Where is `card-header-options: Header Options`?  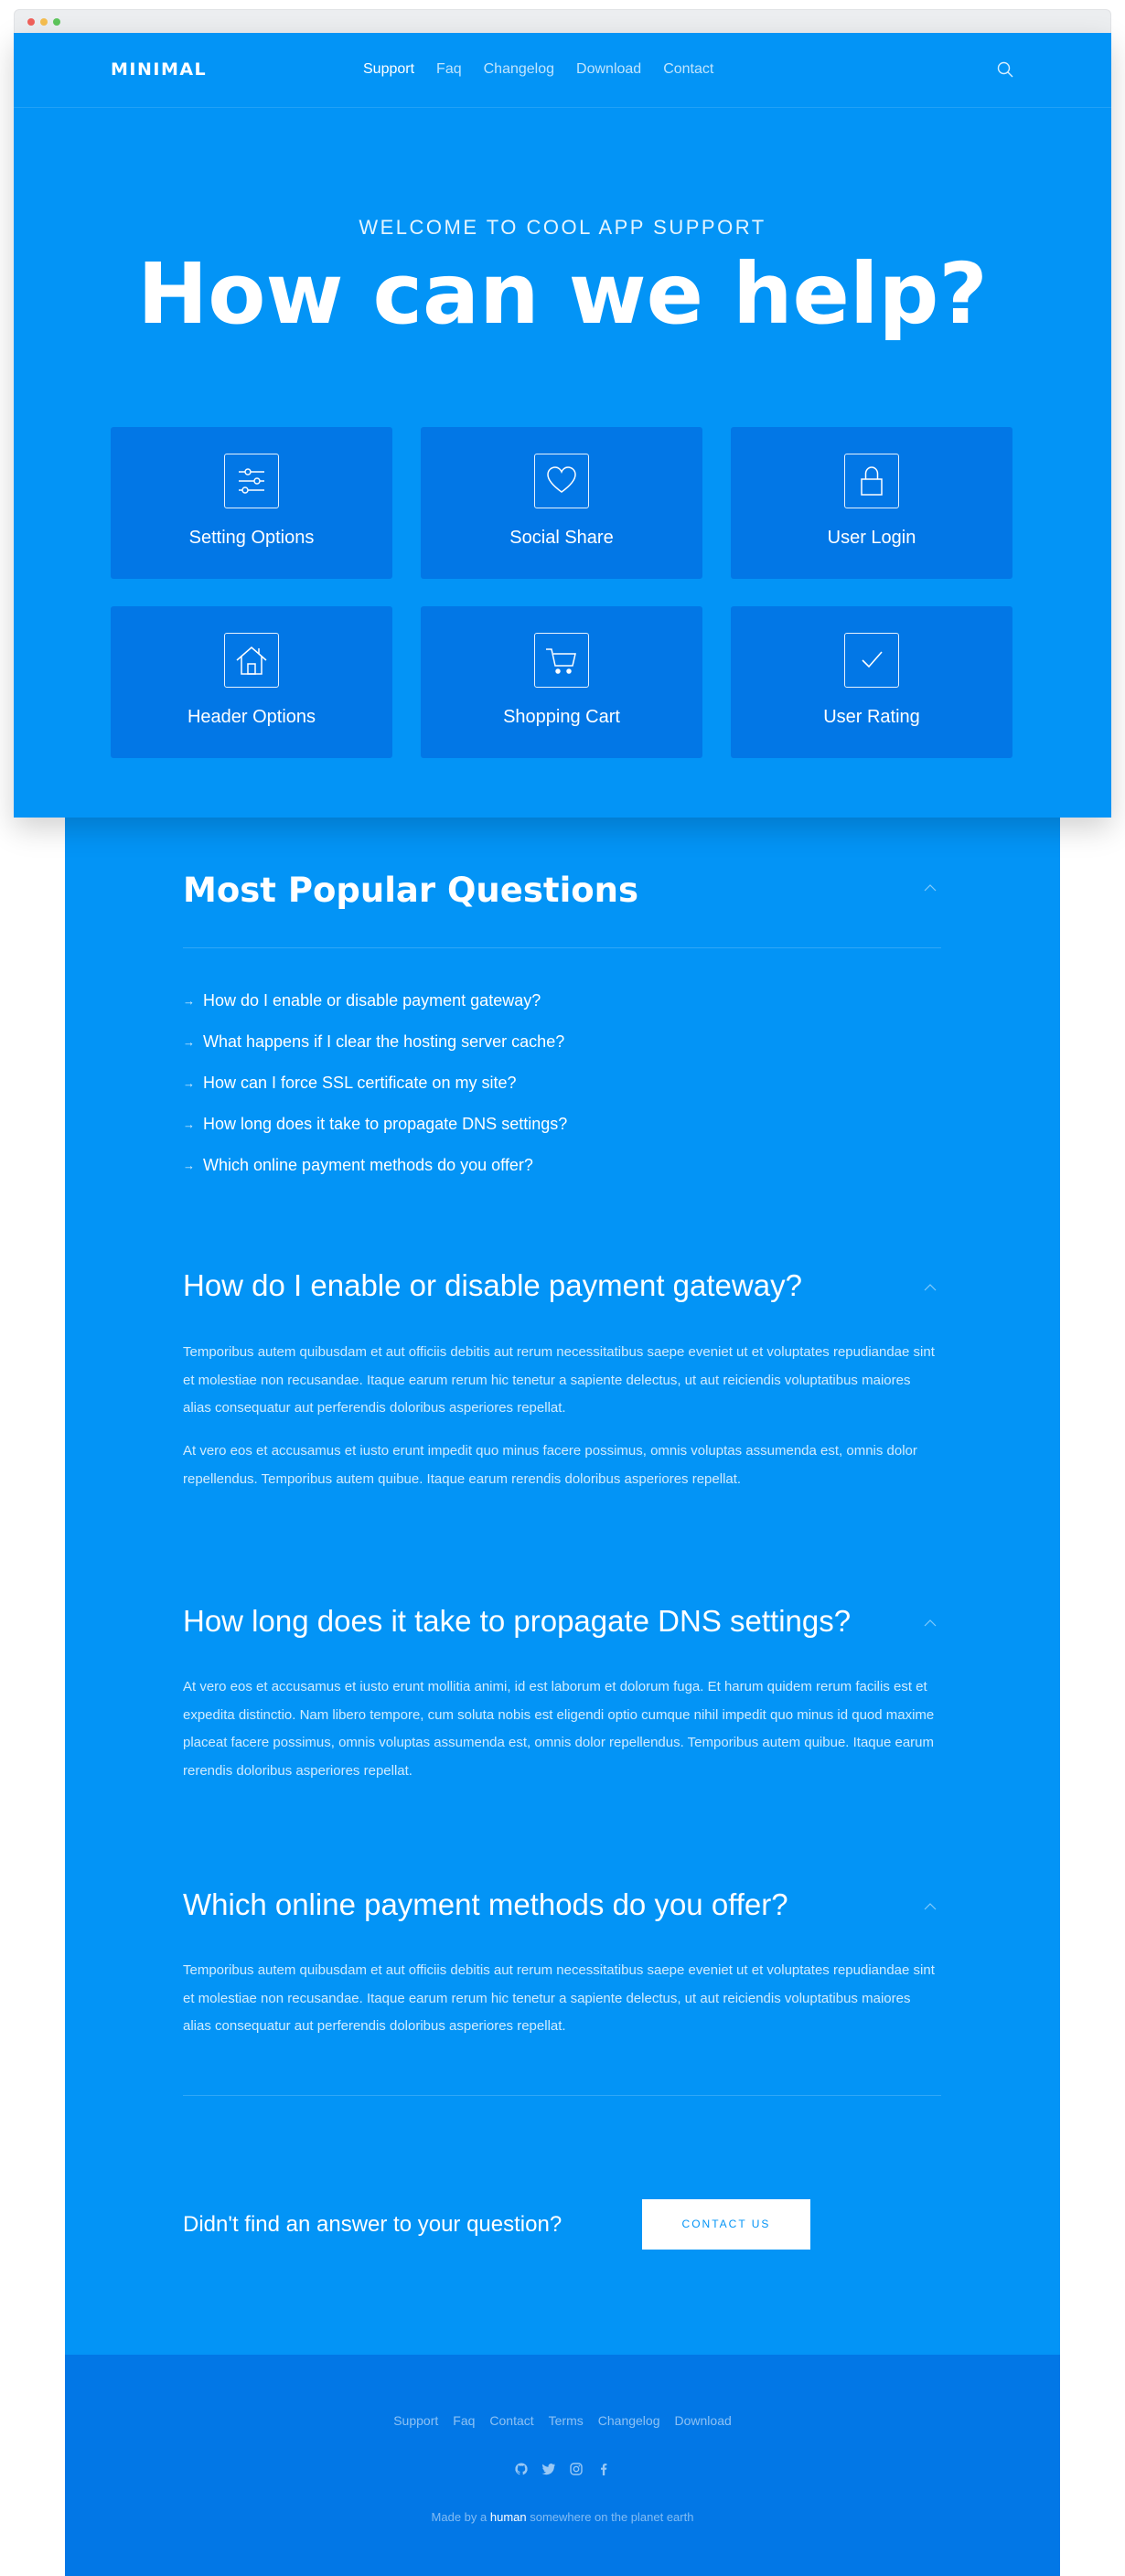 card-header-options: Header Options is located at coordinates (251, 682).